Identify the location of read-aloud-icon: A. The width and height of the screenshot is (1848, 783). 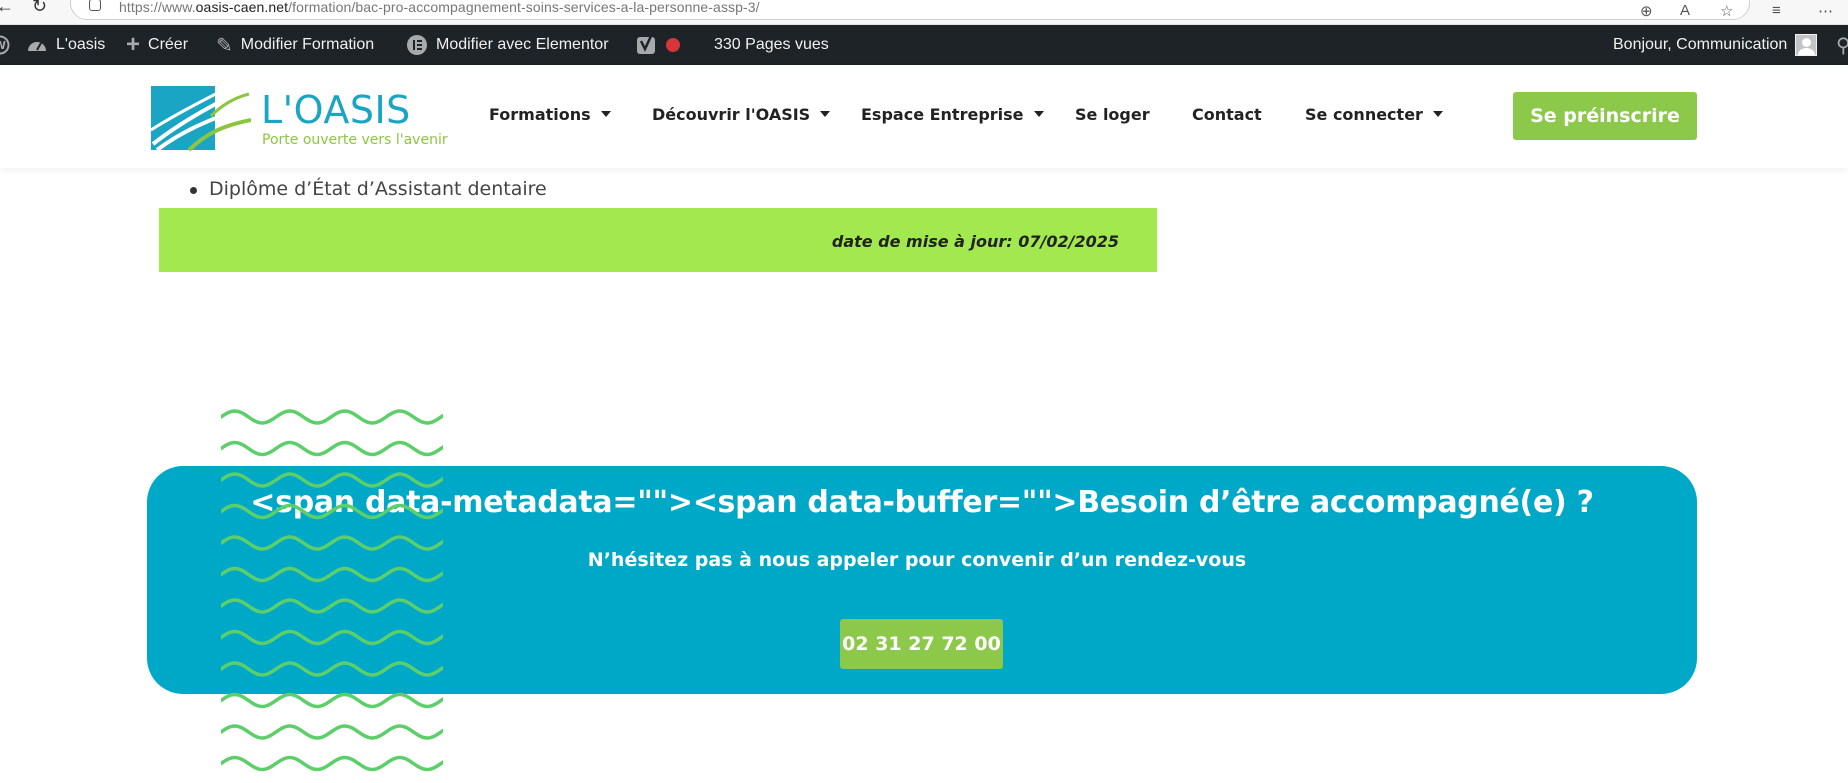
(1685, 10).